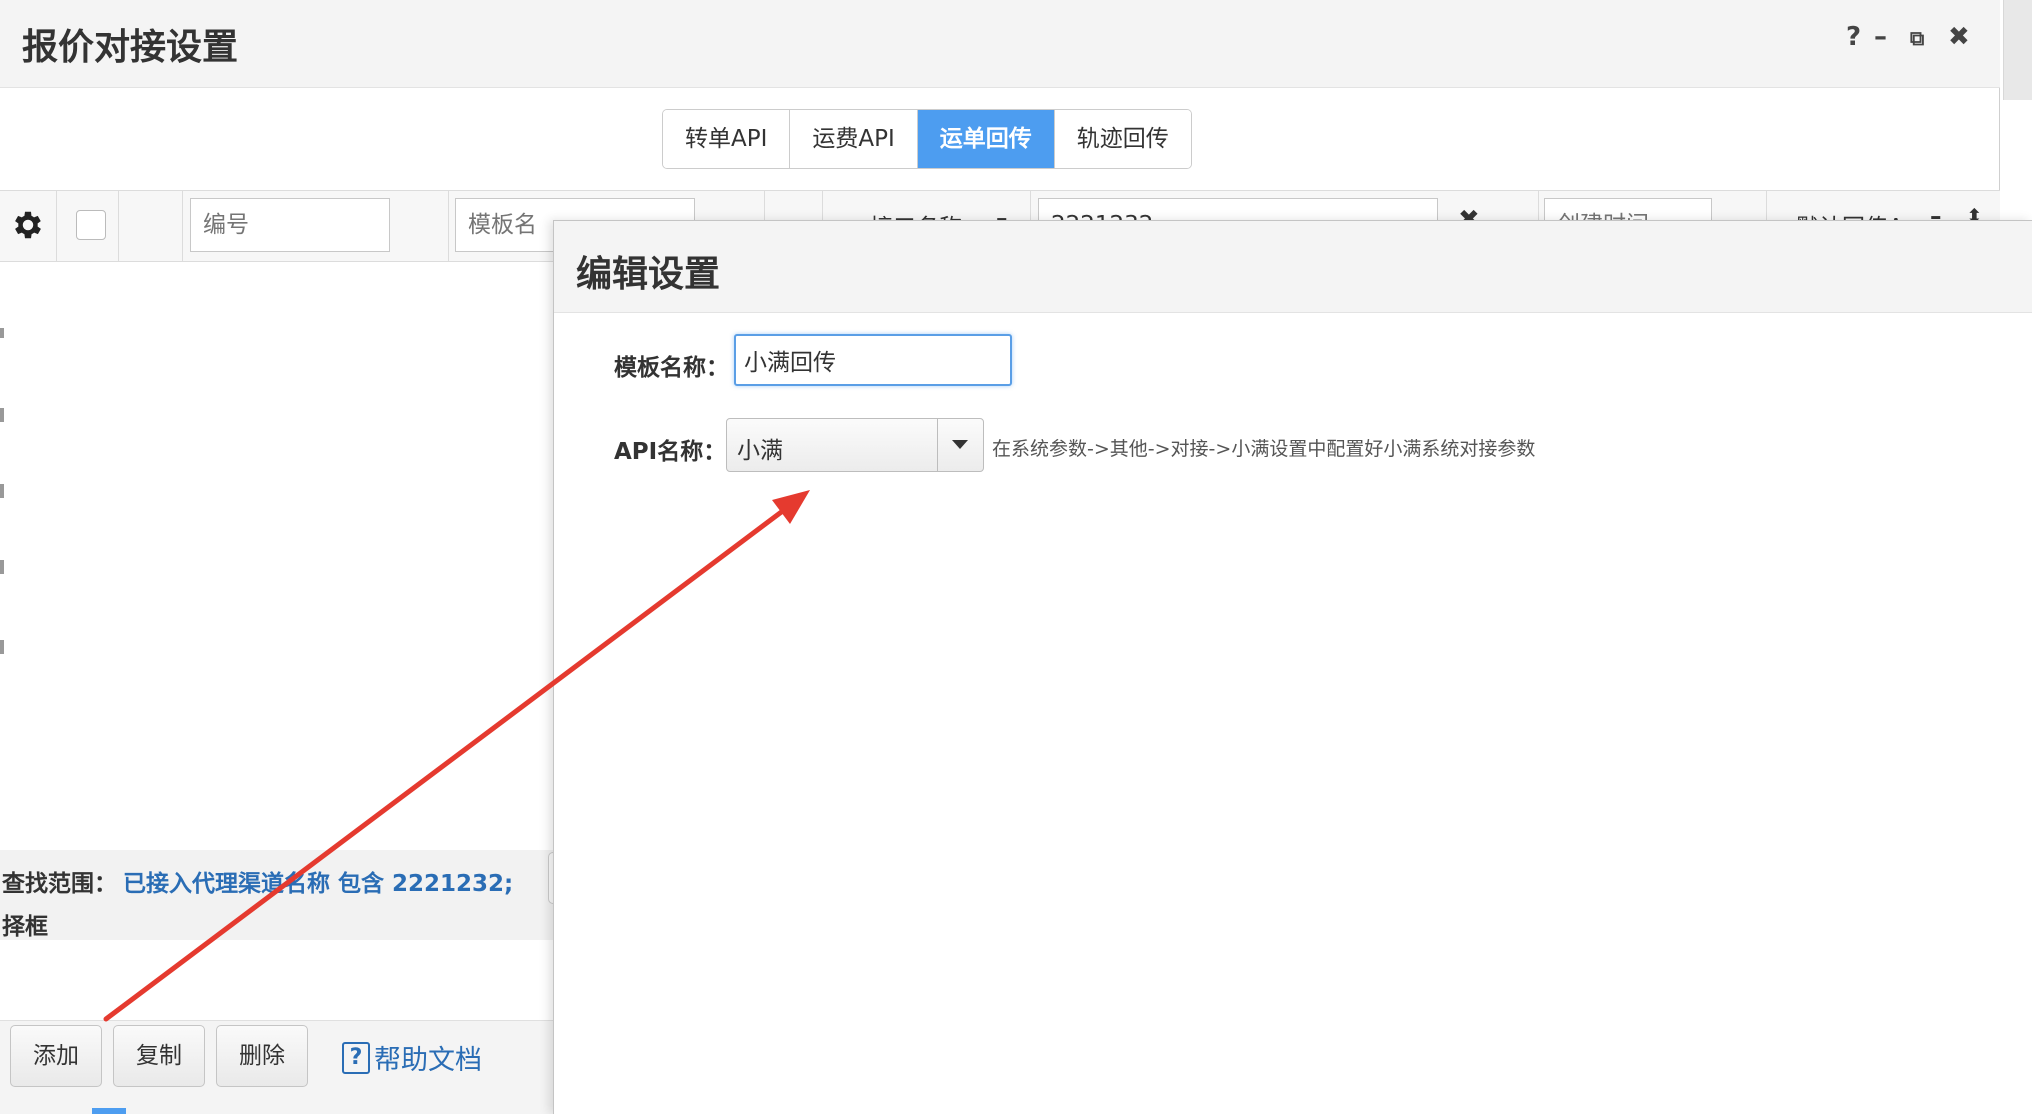 The width and height of the screenshot is (2032, 1114). Describe the element at coordinates (1853, 37) in the screenshot. I see `help-icon: ?` at that location.